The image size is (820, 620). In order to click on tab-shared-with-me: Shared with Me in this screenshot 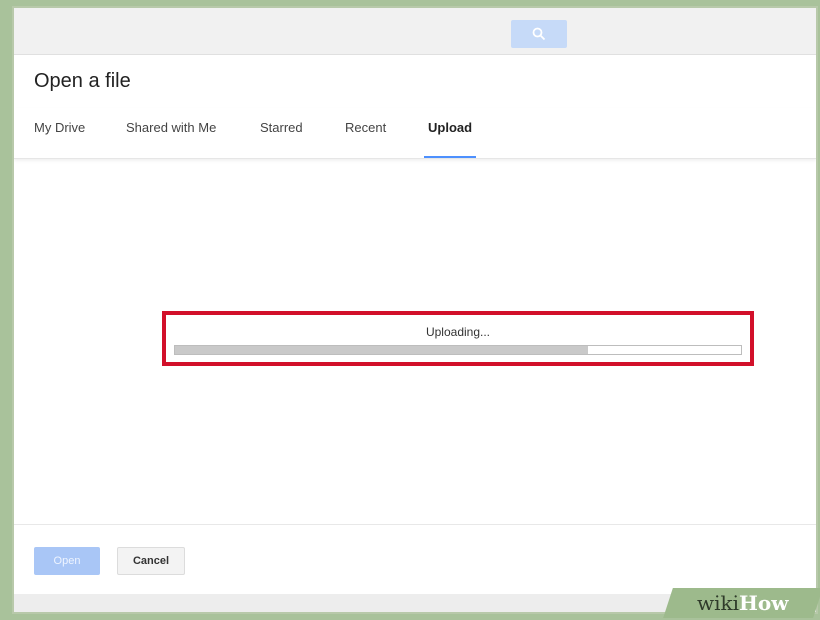, I will do `click(171, 133)`.